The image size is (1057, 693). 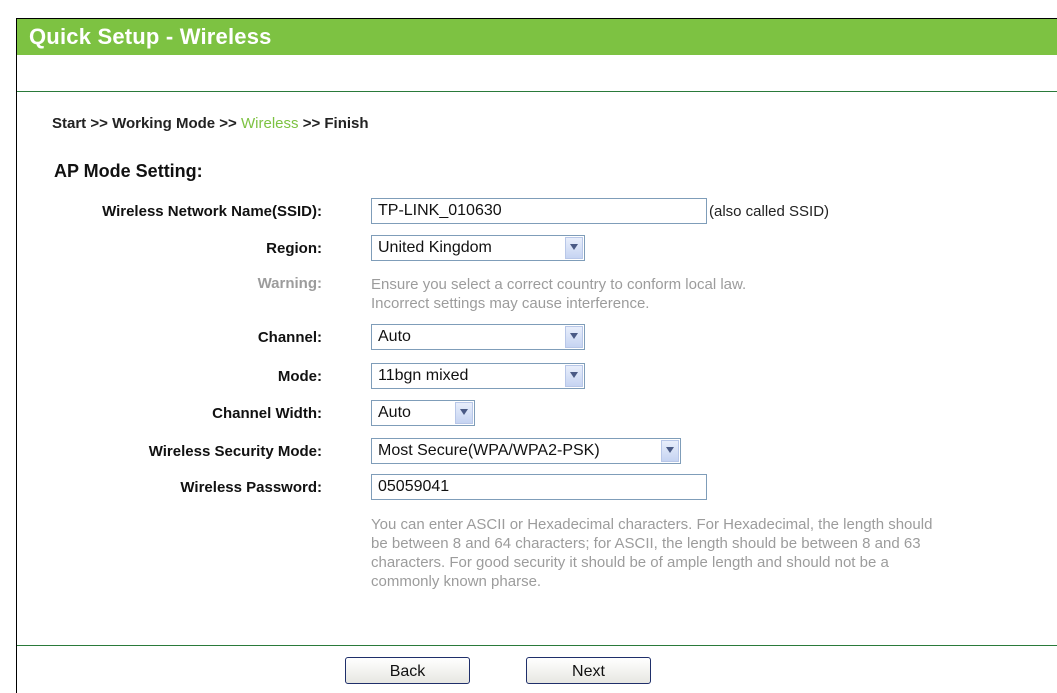 What do you see at coordinates (588, 670) in the screenshot?
I see `next-button: Next` at bounding box center [588, 670].